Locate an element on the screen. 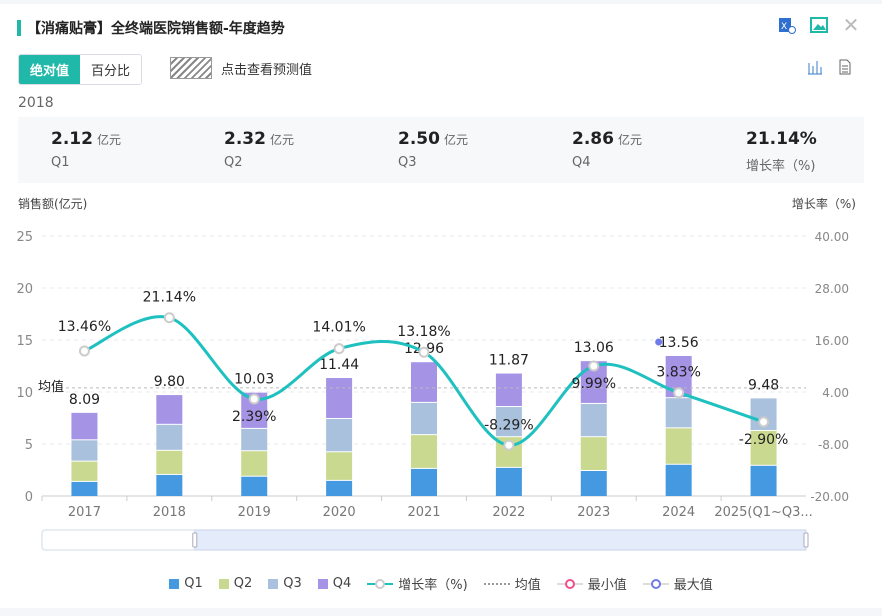  legend-min: 最小值 is located at coordinates (591, 583).